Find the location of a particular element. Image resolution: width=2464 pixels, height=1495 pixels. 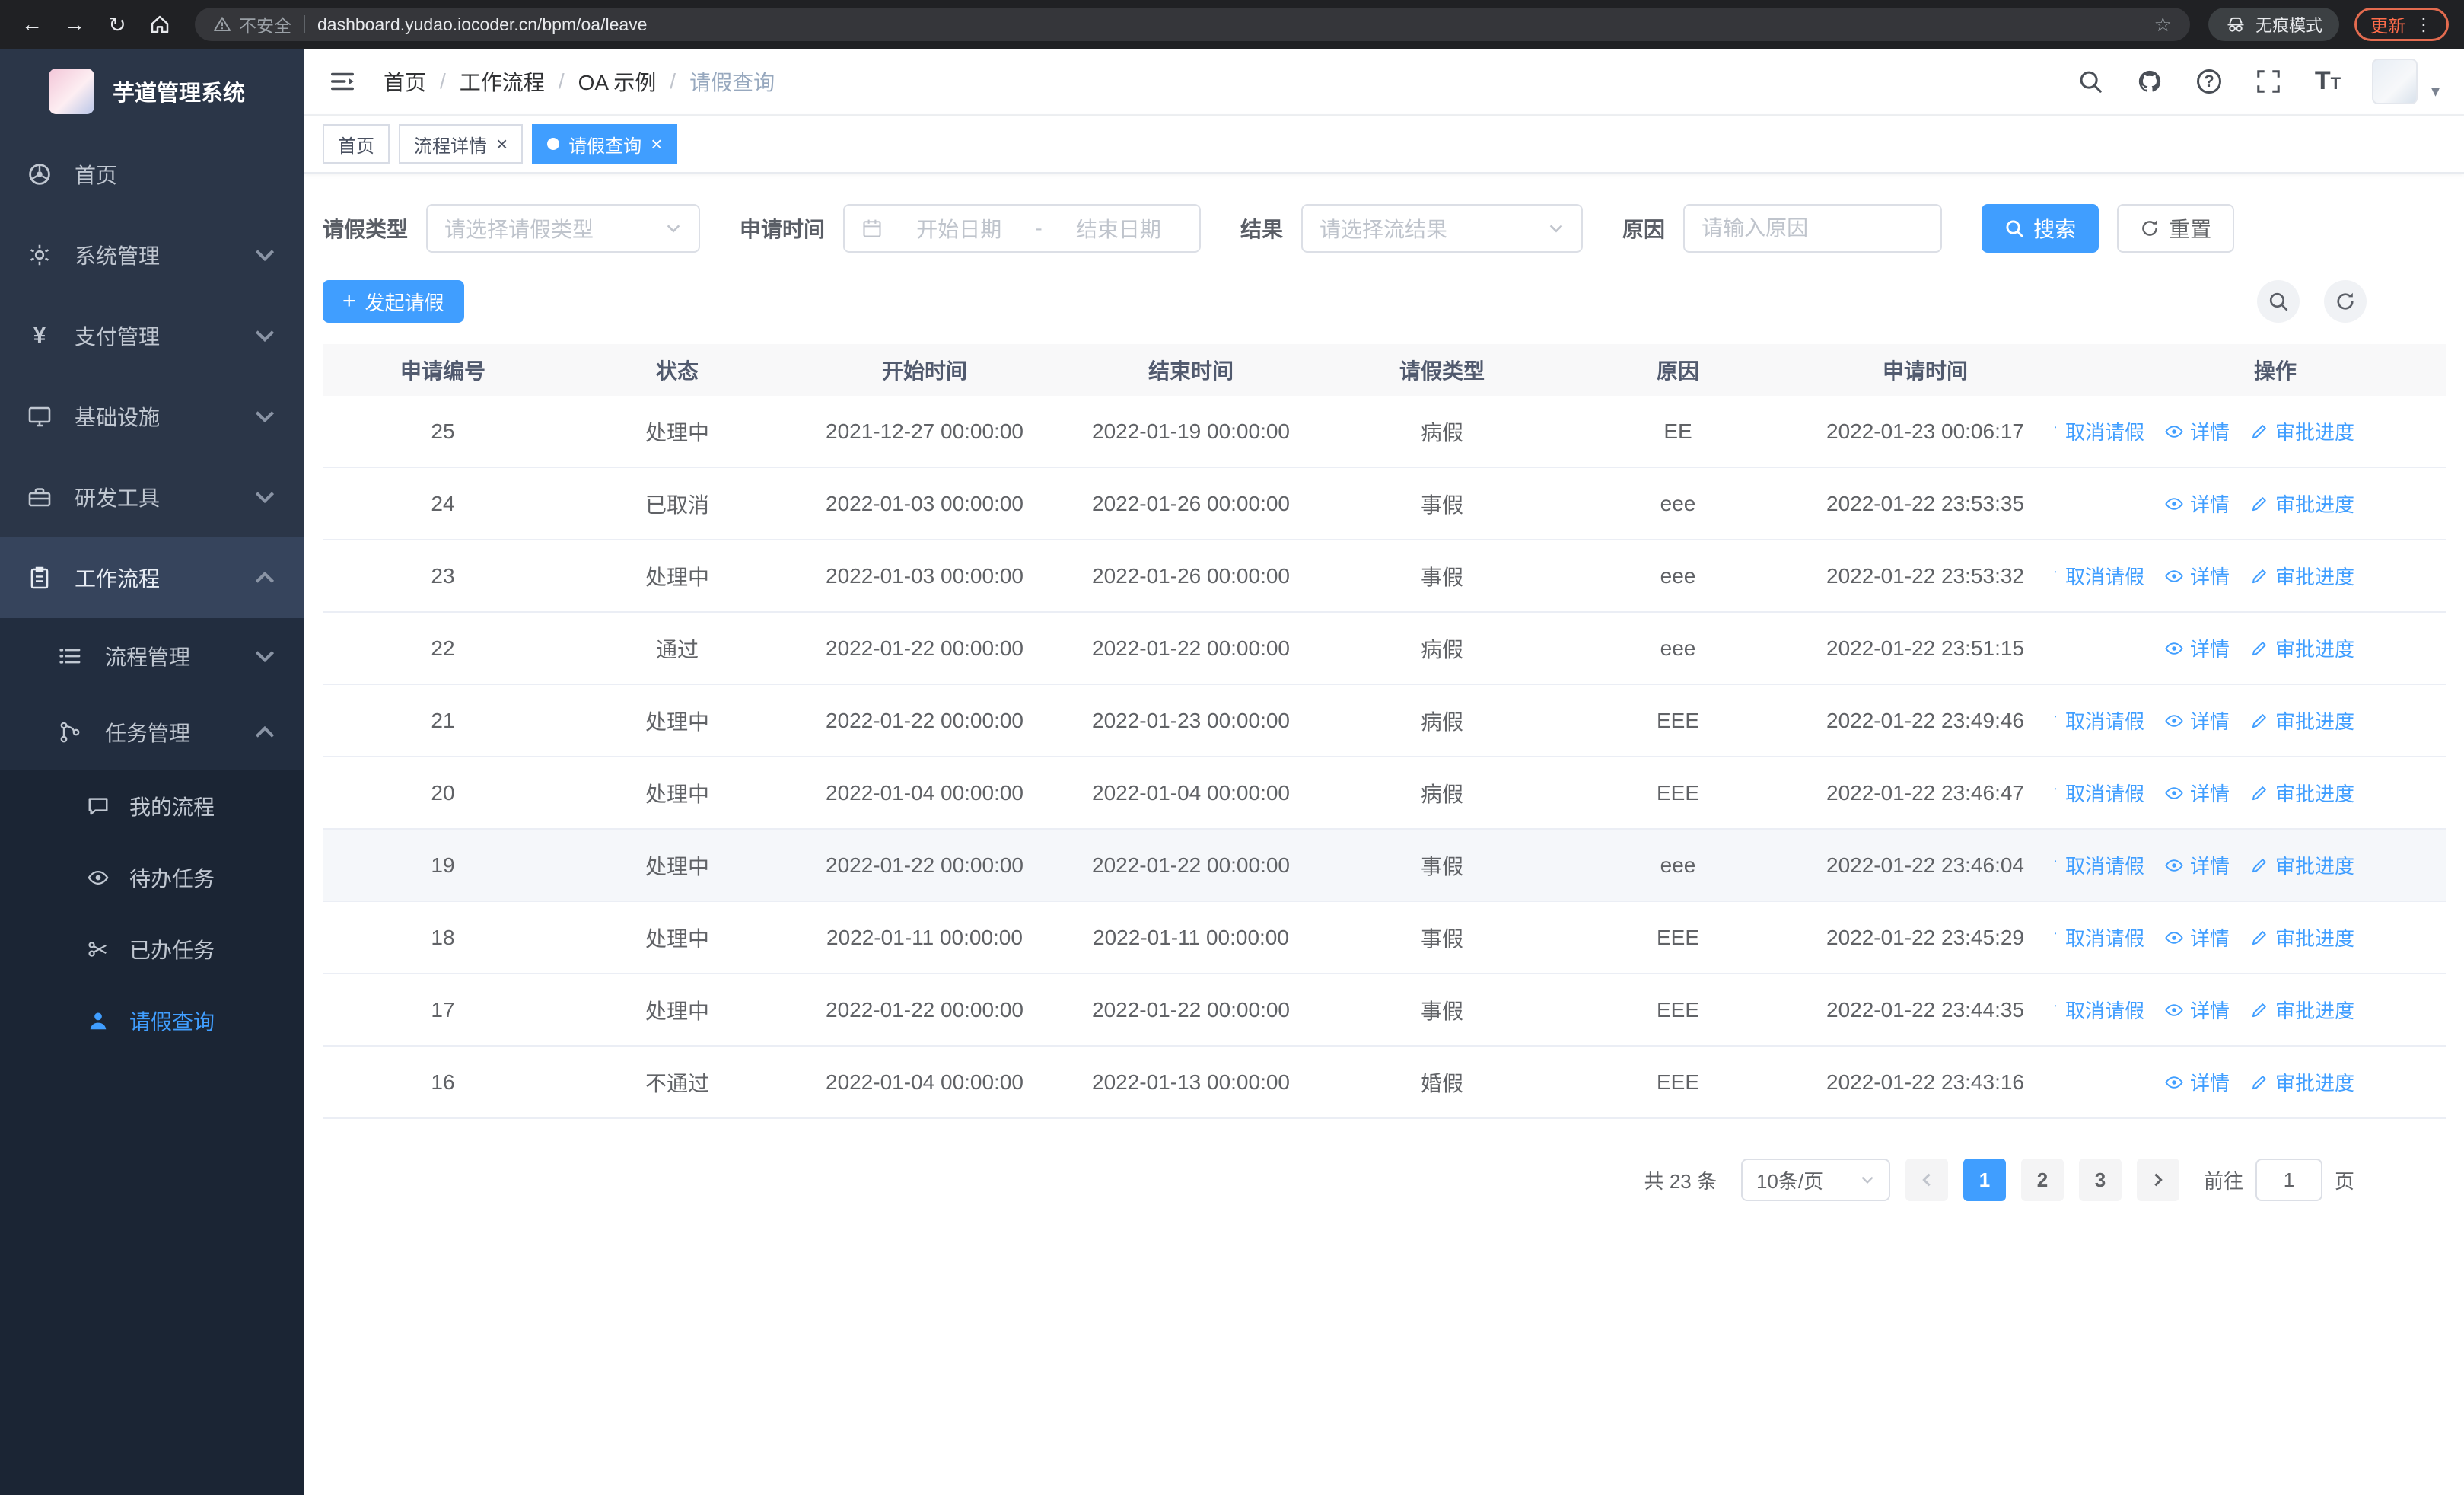

reason-input is located at coordinates (1813, 228).